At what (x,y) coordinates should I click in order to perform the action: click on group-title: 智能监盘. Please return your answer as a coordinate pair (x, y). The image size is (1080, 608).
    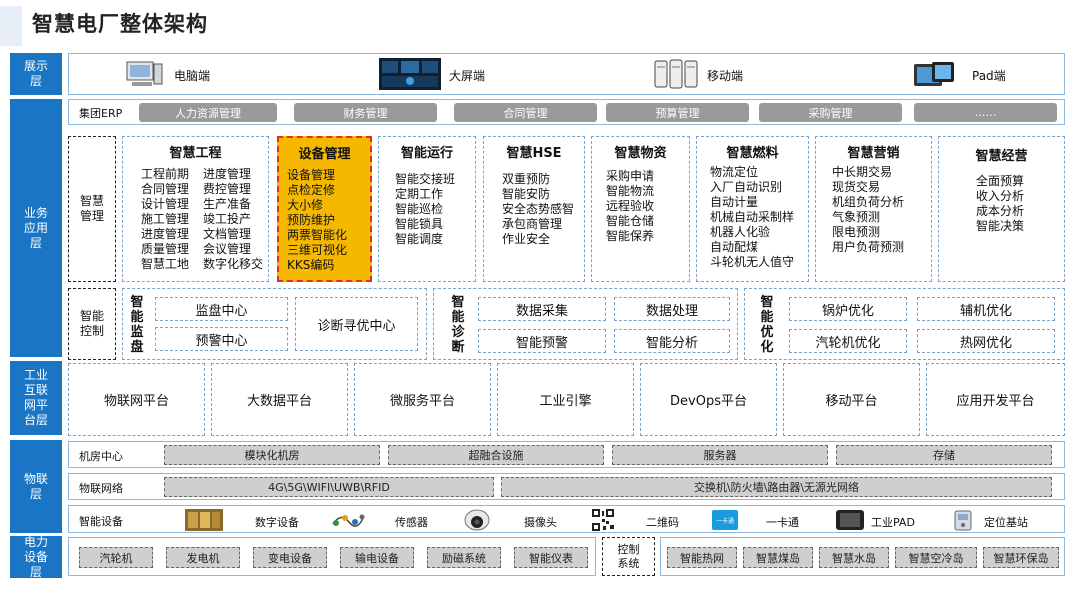
    Looking at the image, I should click on (137, 325).